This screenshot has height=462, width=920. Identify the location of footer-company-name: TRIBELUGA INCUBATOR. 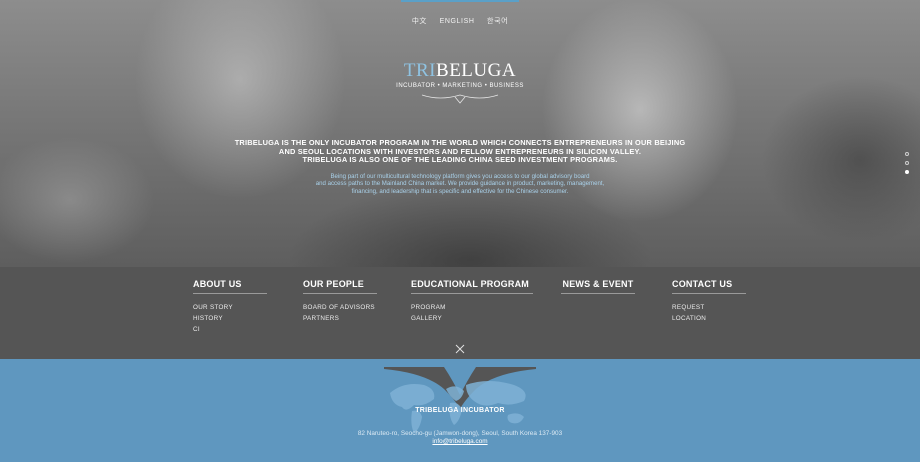
(460, 410).